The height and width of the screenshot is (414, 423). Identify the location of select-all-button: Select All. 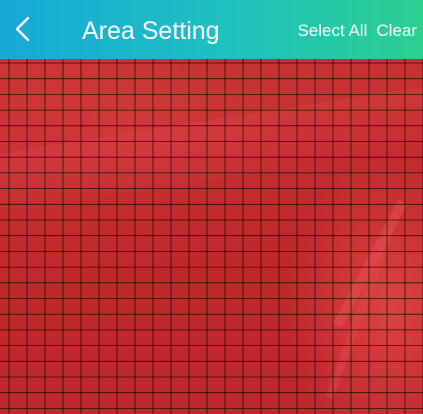
(332, 31).